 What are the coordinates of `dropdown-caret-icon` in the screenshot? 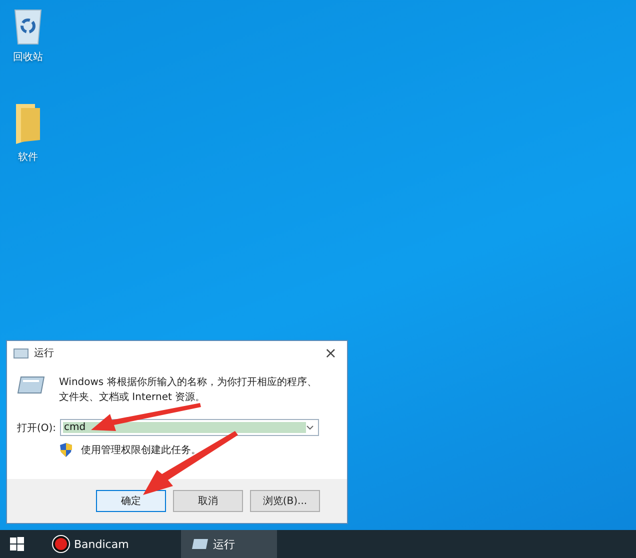 It's located at (310, 427).